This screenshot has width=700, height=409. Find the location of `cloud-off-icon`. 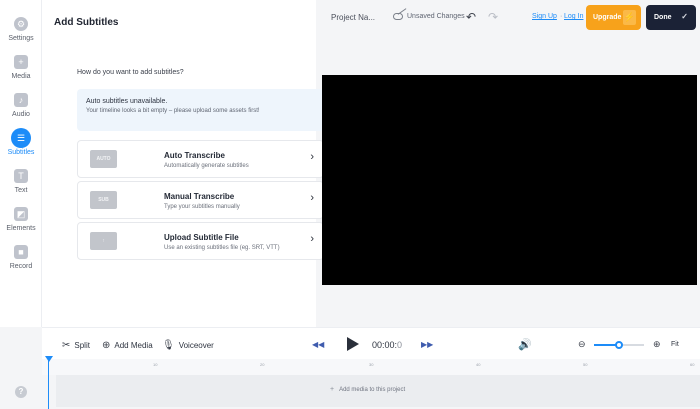

cloud-off-icon is located at coordinates (398, 16).